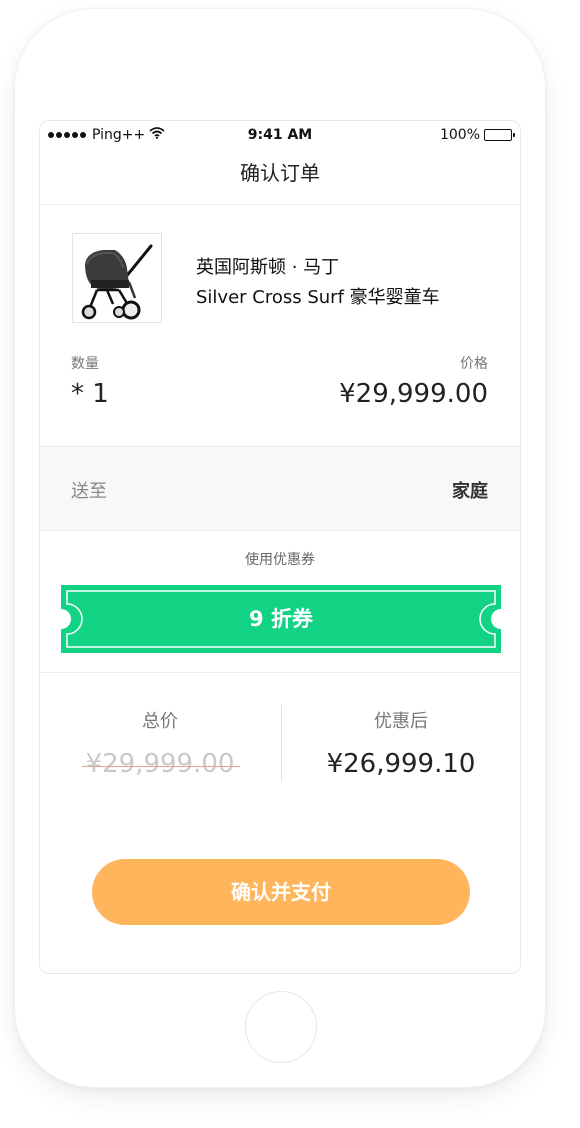 Image resolution: width=580 pixels, height=1128 pixels. Describe the element at coordinates (401, 764) in the screenshot. I see `discounted-total-value: ¥26,999.10` at that location.